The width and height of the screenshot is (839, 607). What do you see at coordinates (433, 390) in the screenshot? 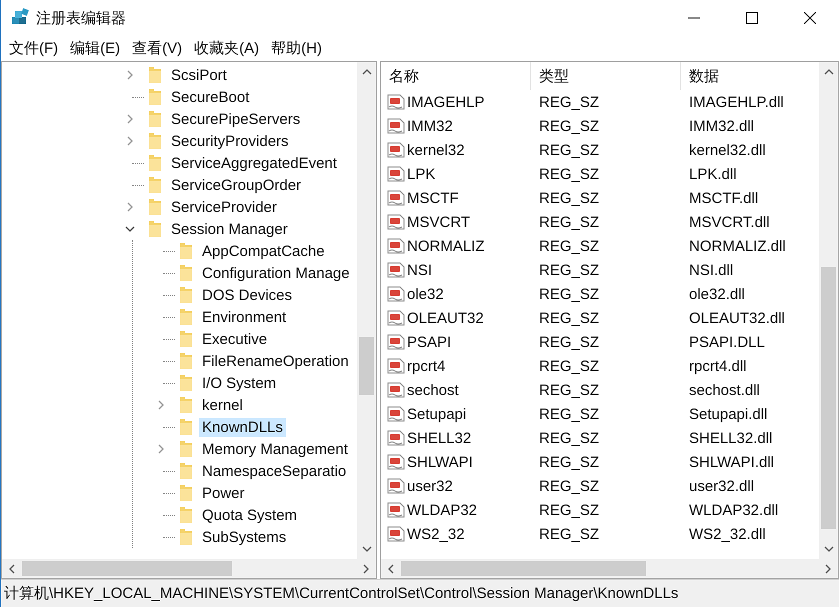
I see `table-cell: sechost` at bounding box center [433, 390].